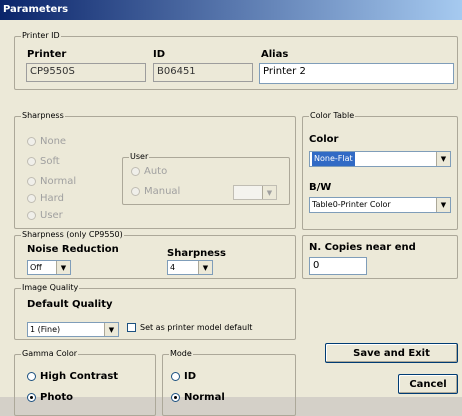 This screenshot has height=416, width=462. Describe the element at coordinates (203, 72) in the screenshot. I see `id-field: B06451` at that location.